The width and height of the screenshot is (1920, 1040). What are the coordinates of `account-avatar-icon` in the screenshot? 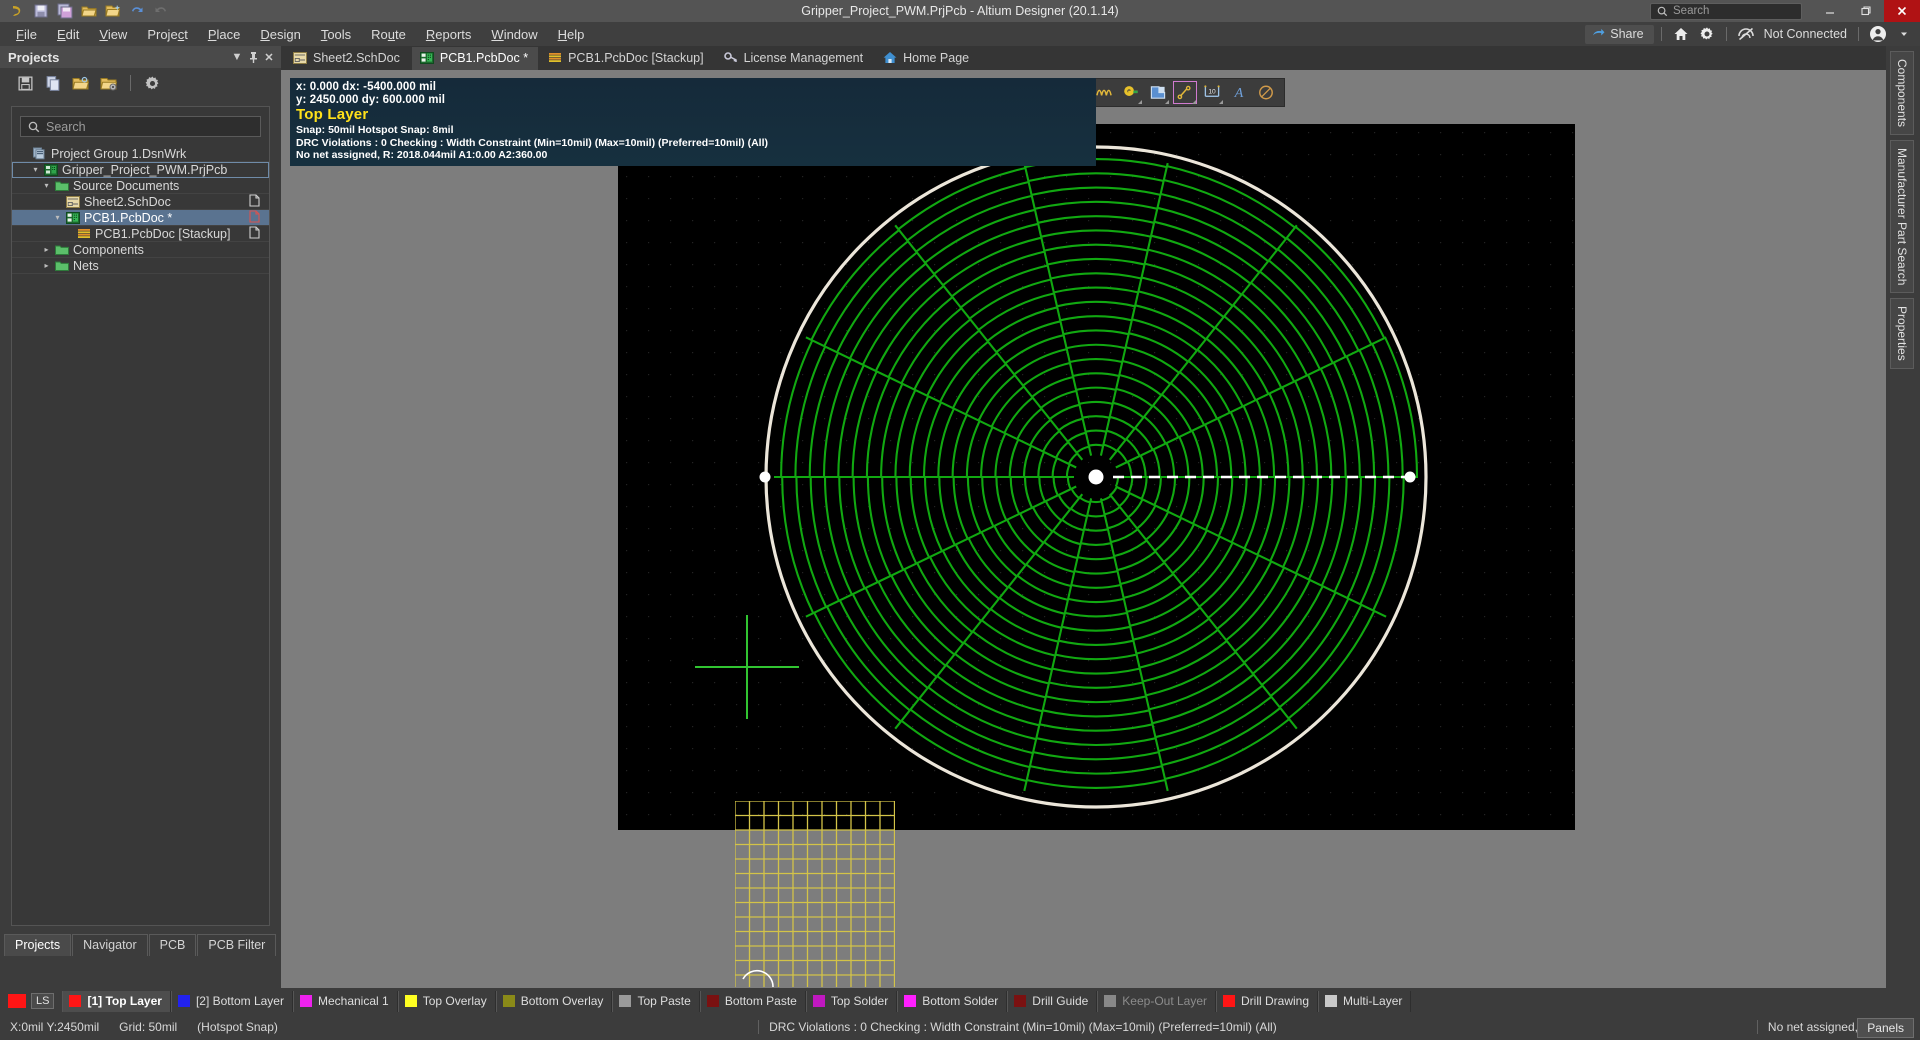 It's located at (1878, 34).